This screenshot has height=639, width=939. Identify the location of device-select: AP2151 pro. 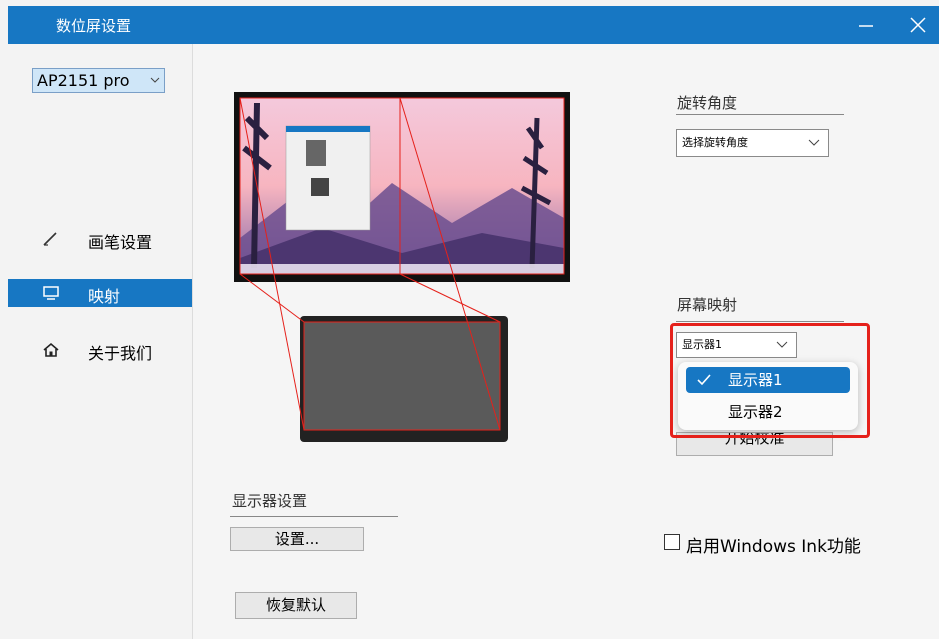
(98, 80).